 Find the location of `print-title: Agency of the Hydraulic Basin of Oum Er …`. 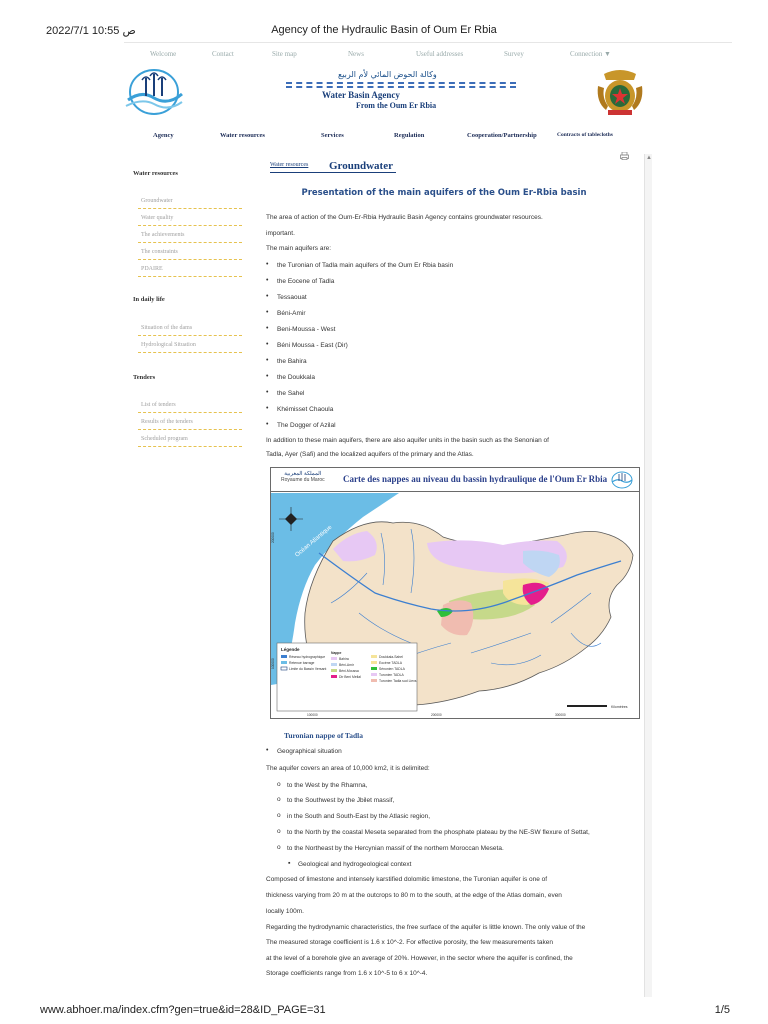

print-title: Agency of the Hydraulic Basin of Oum Er … is located at coordinates (384, 30).